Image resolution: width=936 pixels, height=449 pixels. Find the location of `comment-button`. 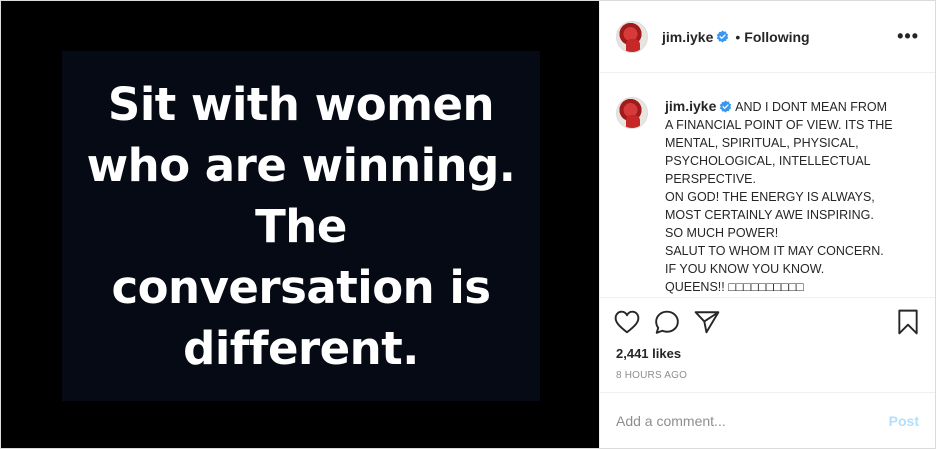

comment-button is located at coordinates (667, 322).